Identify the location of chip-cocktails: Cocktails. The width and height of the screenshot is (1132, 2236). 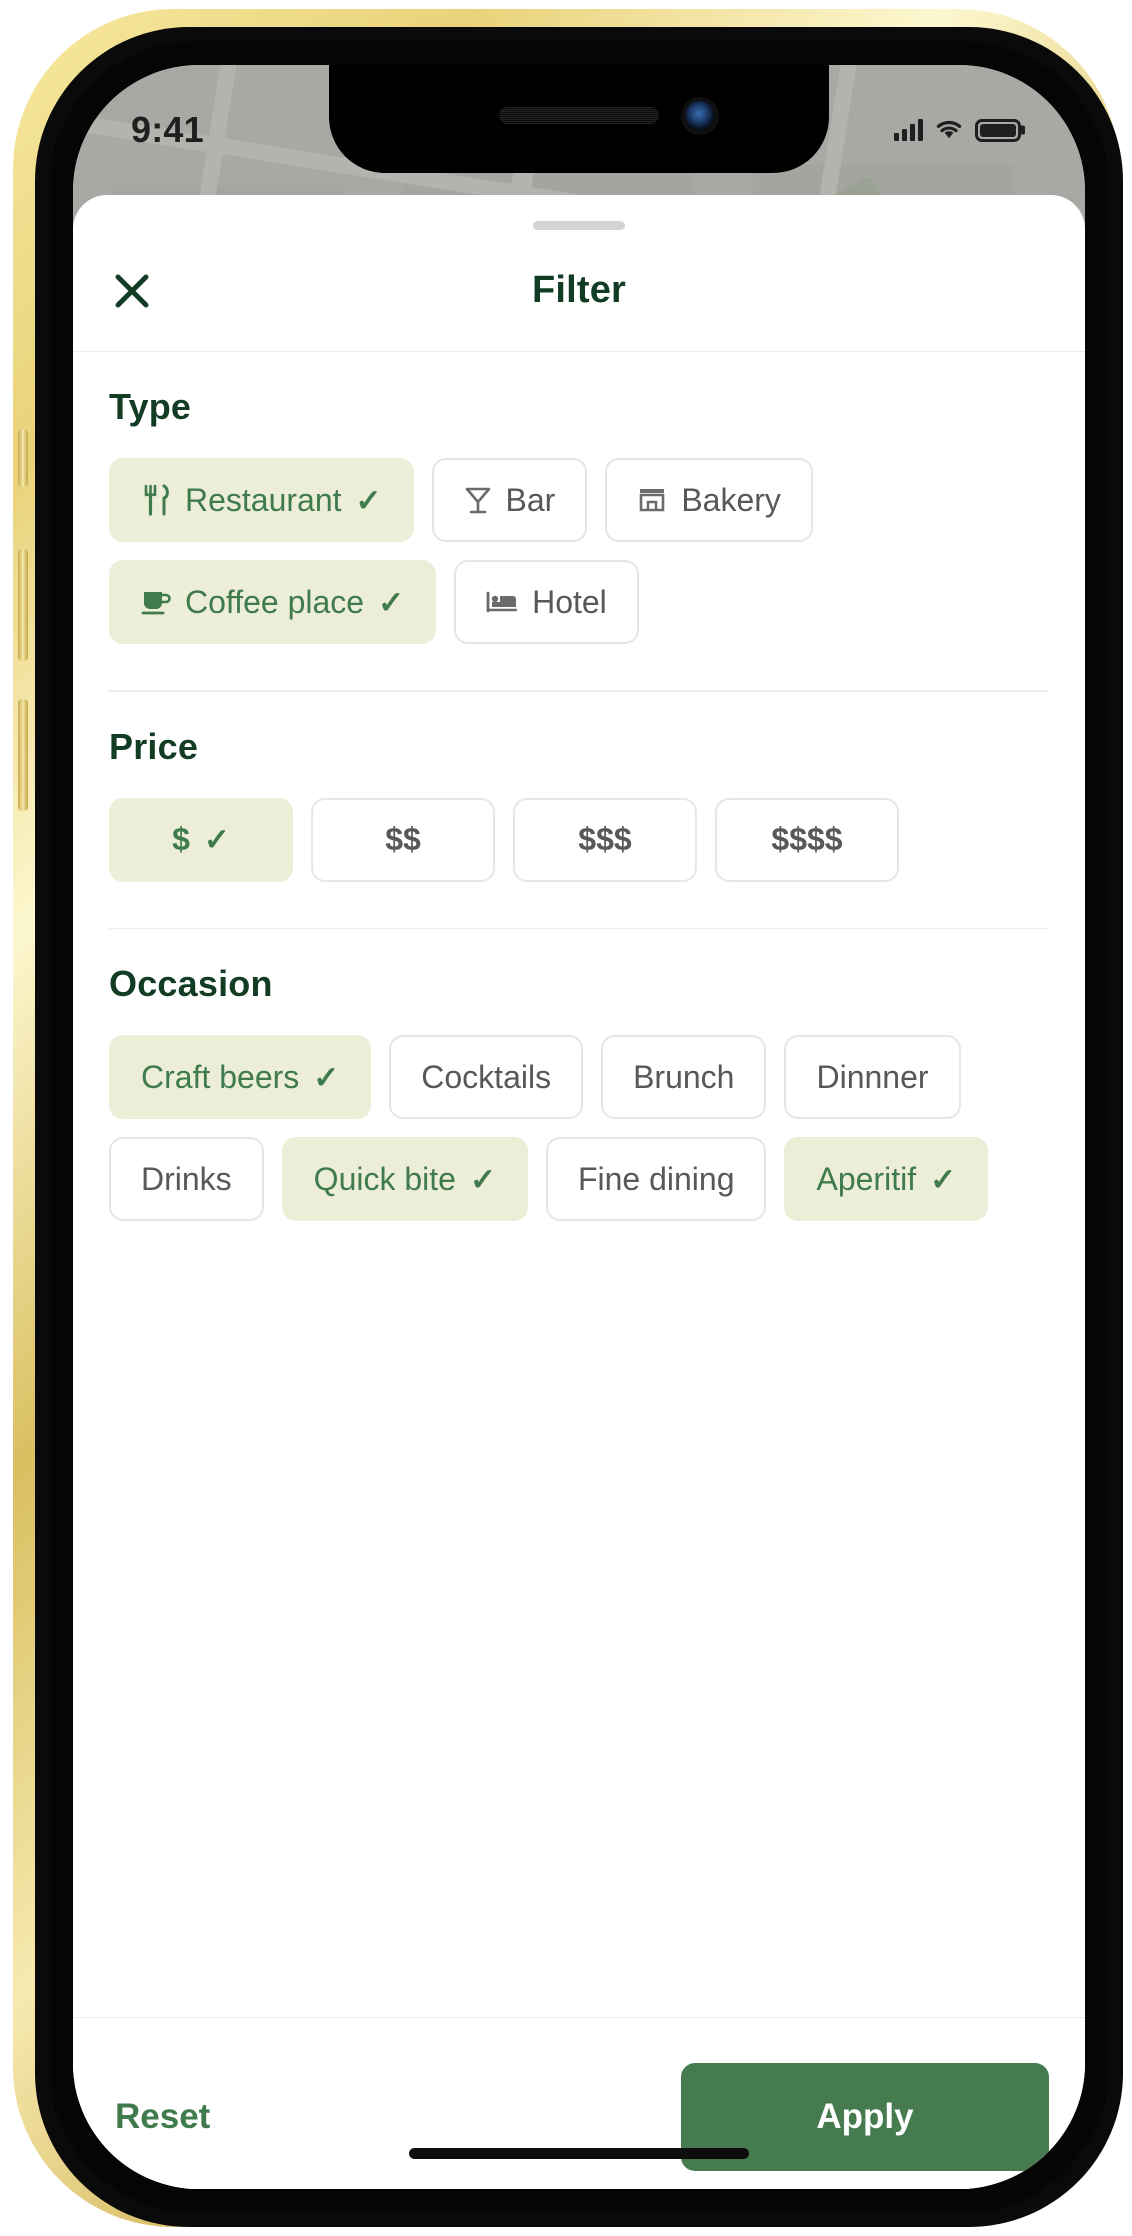
(486, 1077).